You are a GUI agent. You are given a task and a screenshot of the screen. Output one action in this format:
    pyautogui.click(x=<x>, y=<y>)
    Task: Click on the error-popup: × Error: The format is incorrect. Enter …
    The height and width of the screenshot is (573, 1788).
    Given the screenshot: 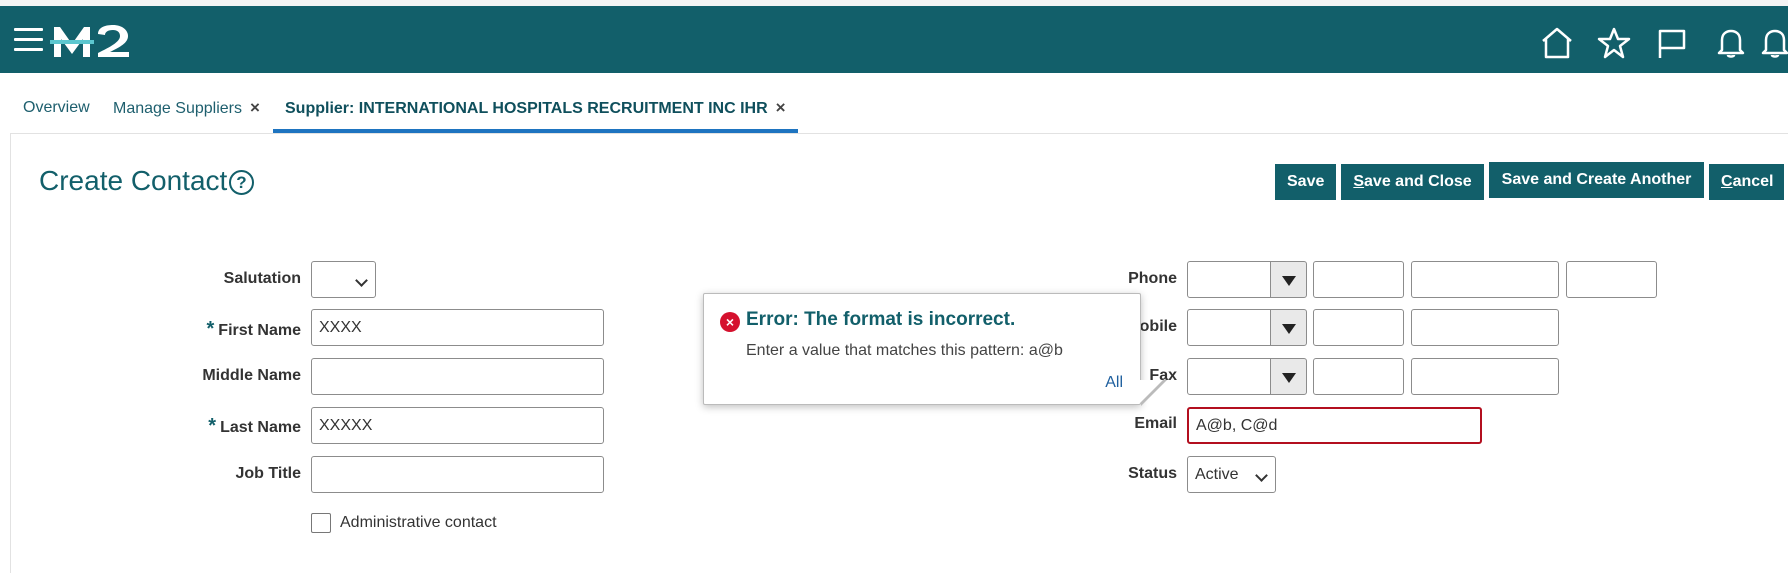 What is the action you would take?
    pyautogui.click(x=922, y=349)
    